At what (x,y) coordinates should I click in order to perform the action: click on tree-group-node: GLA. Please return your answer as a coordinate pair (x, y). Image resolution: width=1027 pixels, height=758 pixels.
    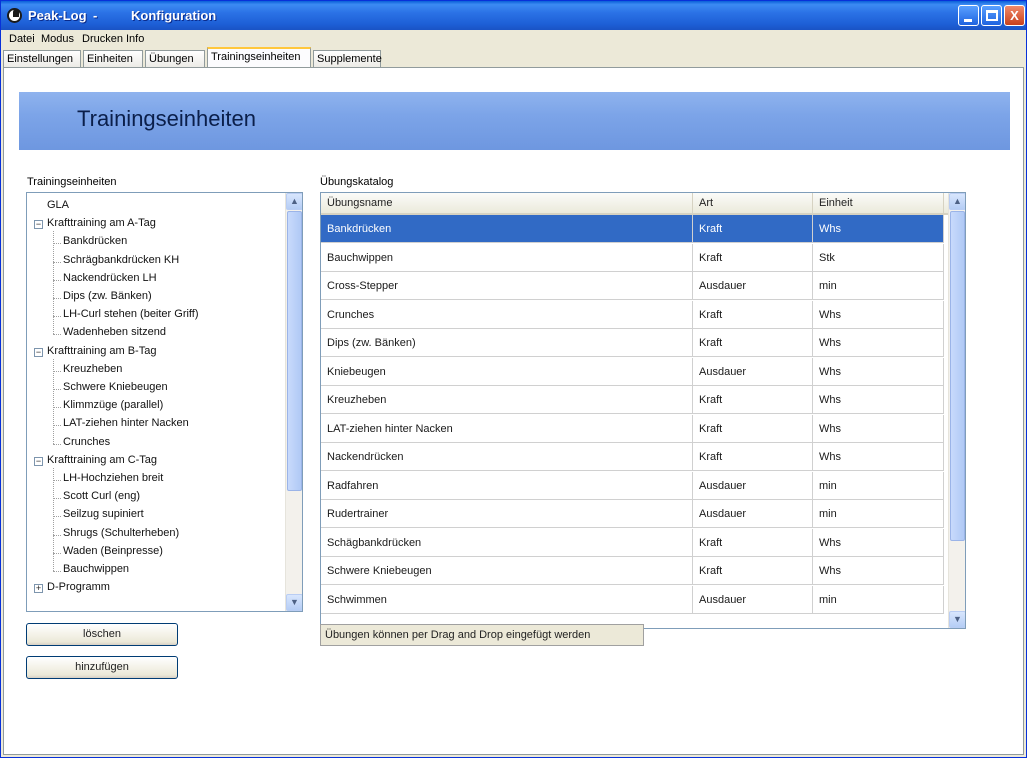
    Looking at the image, I should click on (58, 205).